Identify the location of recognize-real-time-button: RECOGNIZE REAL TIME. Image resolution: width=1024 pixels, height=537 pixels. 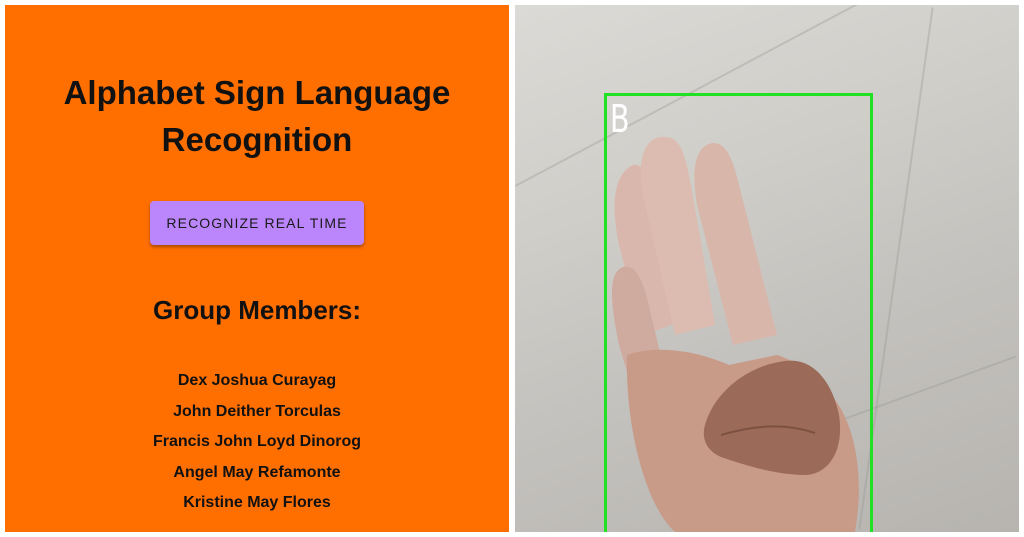
(257, 223).